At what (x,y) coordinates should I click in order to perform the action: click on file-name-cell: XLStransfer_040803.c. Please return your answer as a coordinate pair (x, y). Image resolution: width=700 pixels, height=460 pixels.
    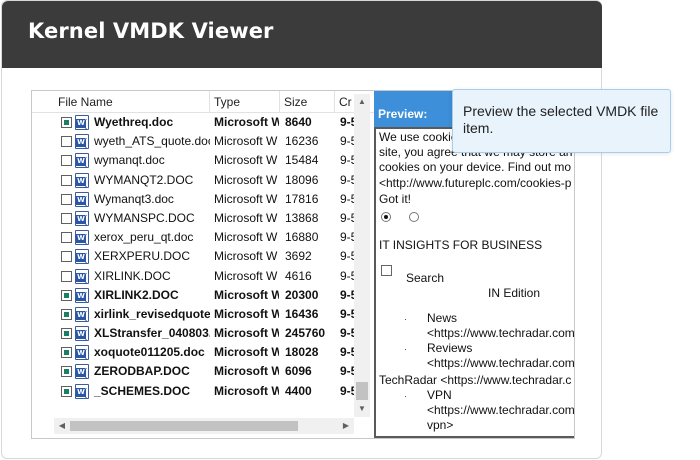
    Looking at the image, I should click on (152, 333).